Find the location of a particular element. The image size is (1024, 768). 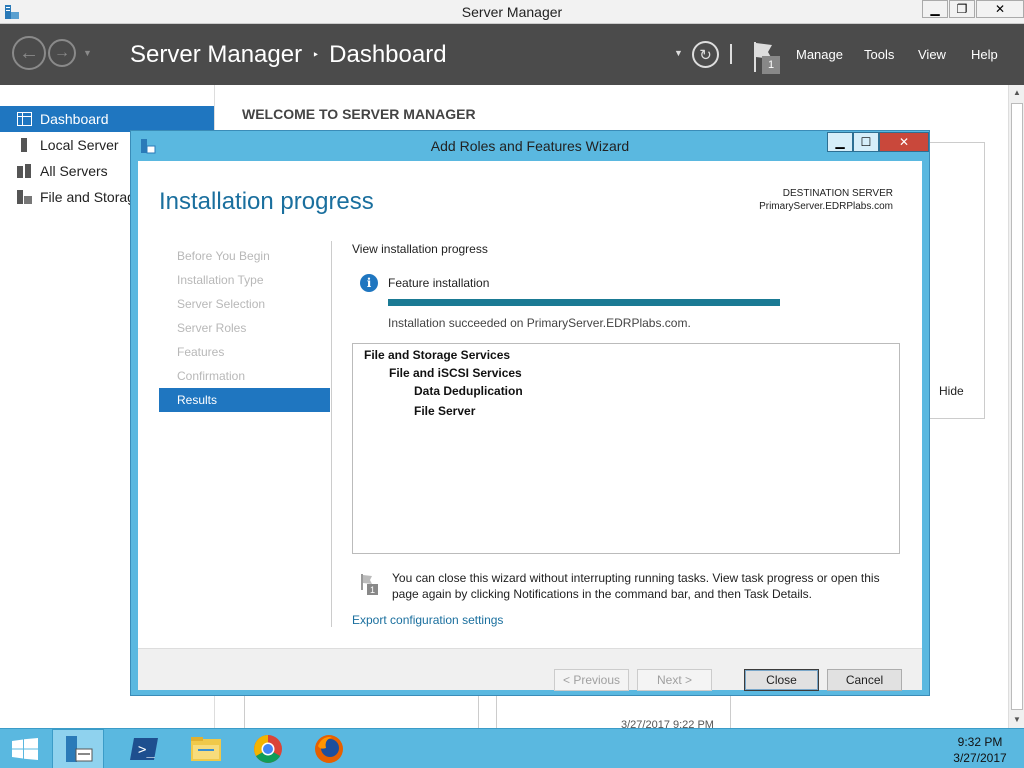

step-server-selection: Server Selection is located at coordinates (221, 304).